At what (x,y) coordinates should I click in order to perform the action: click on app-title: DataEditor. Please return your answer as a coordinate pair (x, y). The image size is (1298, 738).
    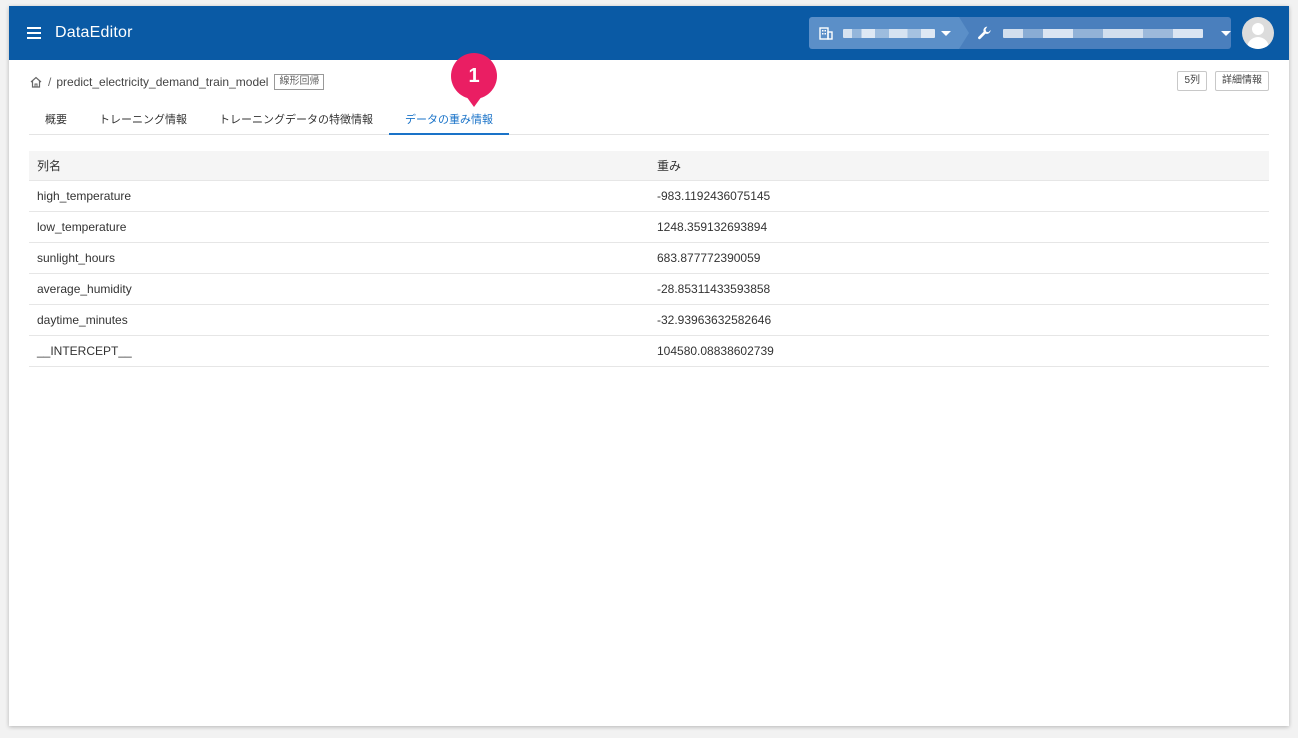
    Looking at the image, I should click on (94, 32).